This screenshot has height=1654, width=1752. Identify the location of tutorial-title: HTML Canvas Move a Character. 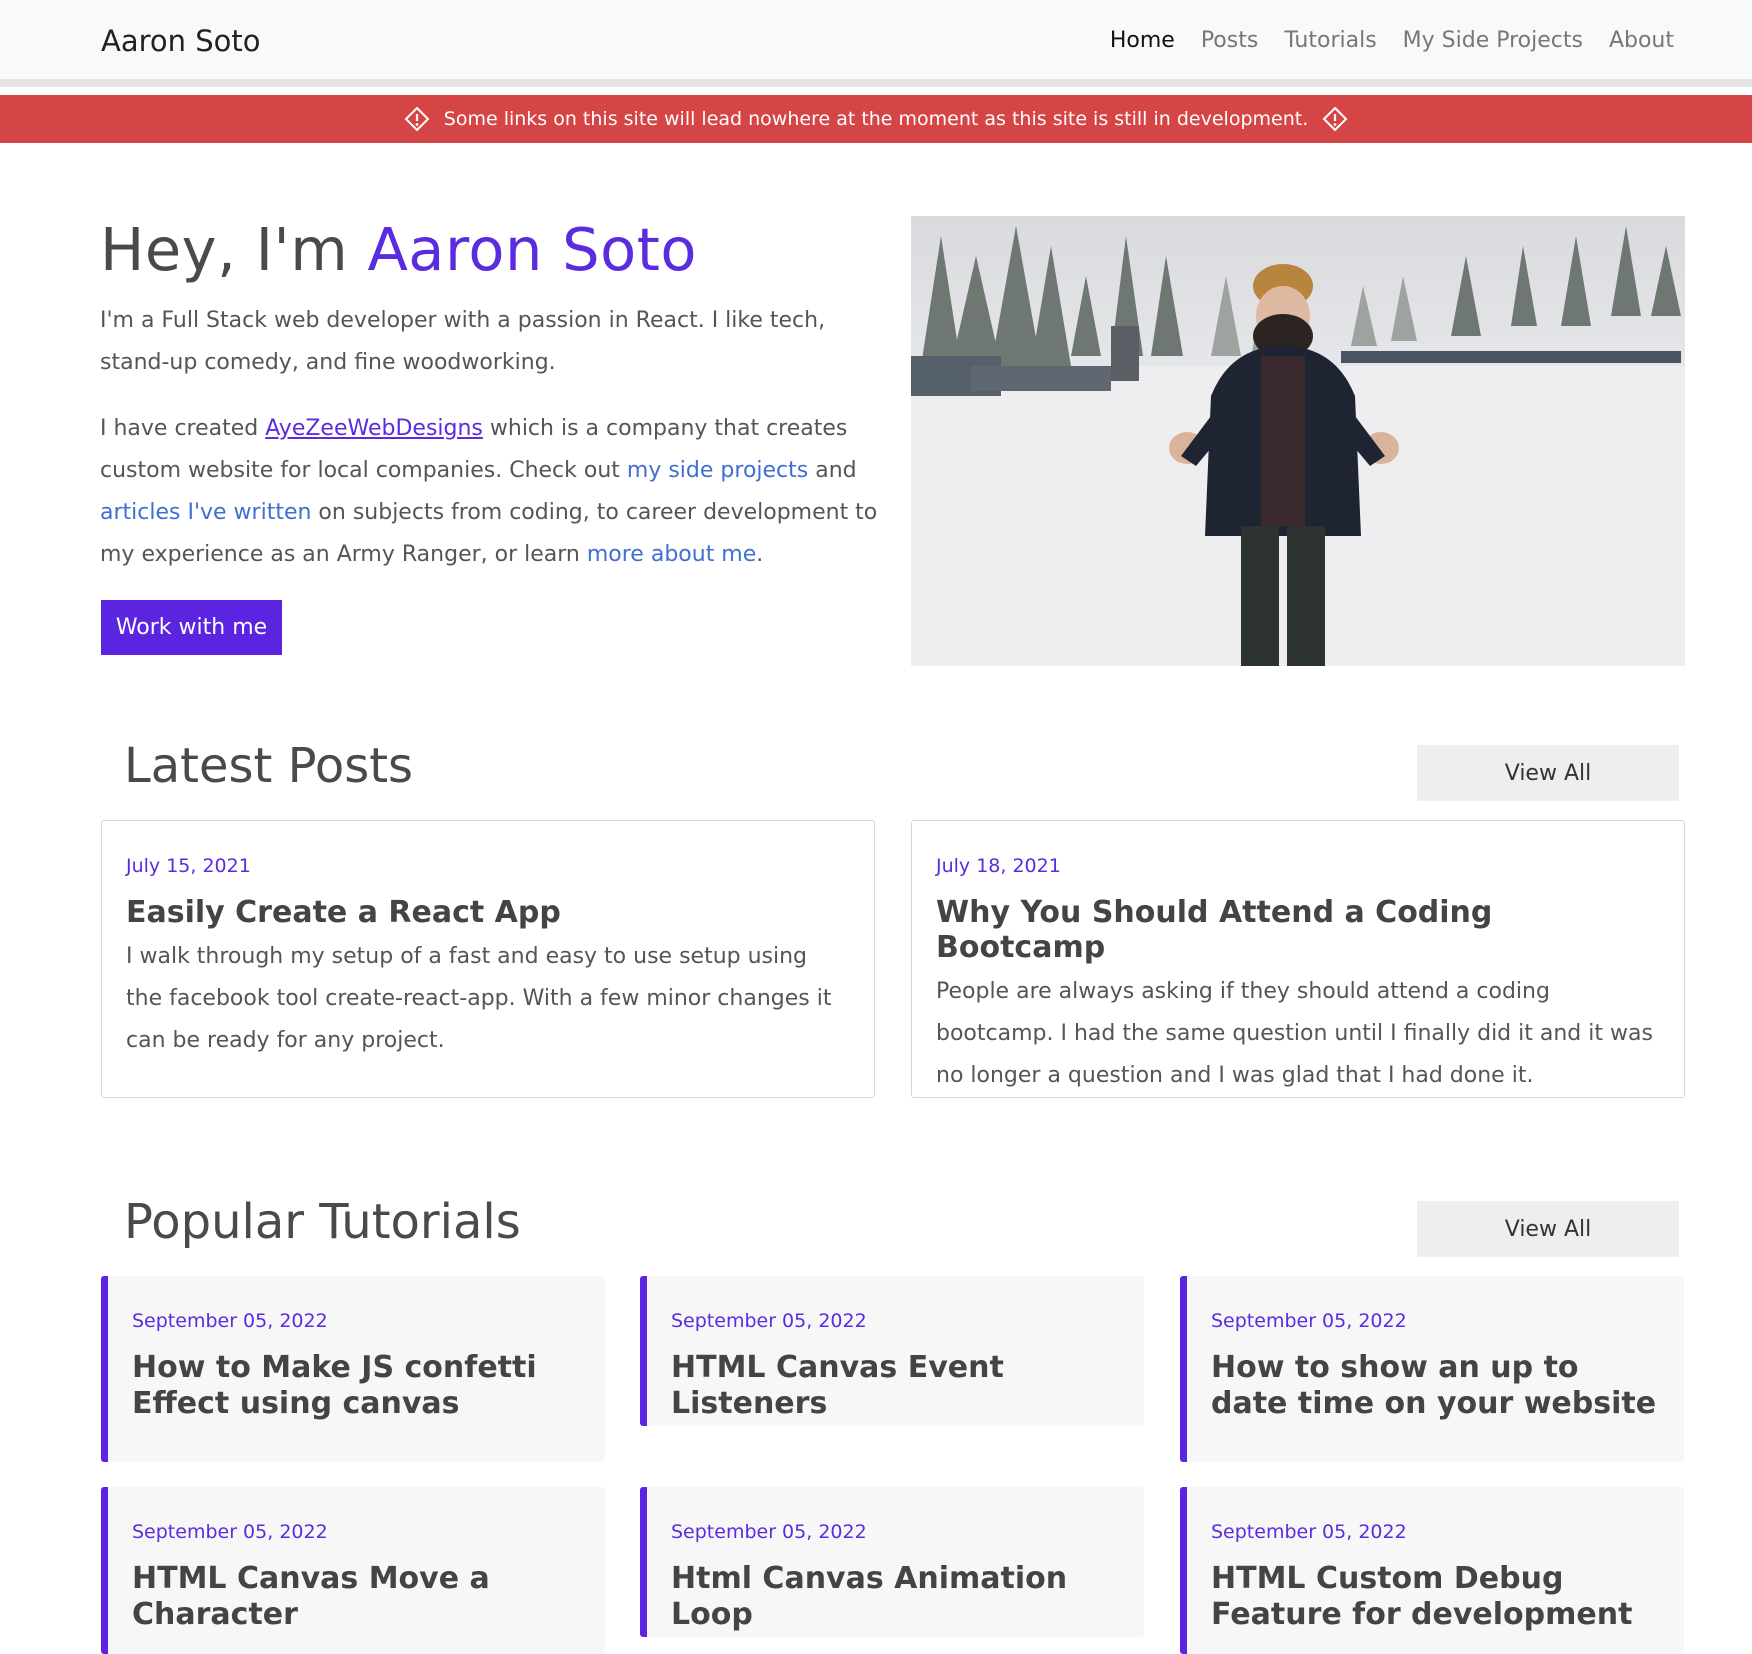
(356, 1597).